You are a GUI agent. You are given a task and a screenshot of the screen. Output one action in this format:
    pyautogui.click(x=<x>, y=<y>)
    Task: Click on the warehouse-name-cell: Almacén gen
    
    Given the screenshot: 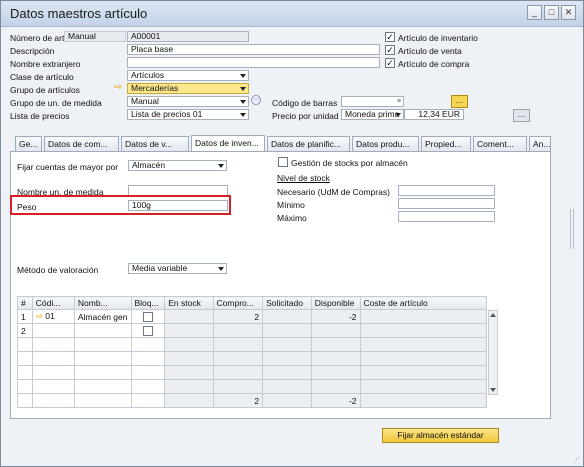 What is the action you would take?
    pyautogui.click(x=102, y=316)
    